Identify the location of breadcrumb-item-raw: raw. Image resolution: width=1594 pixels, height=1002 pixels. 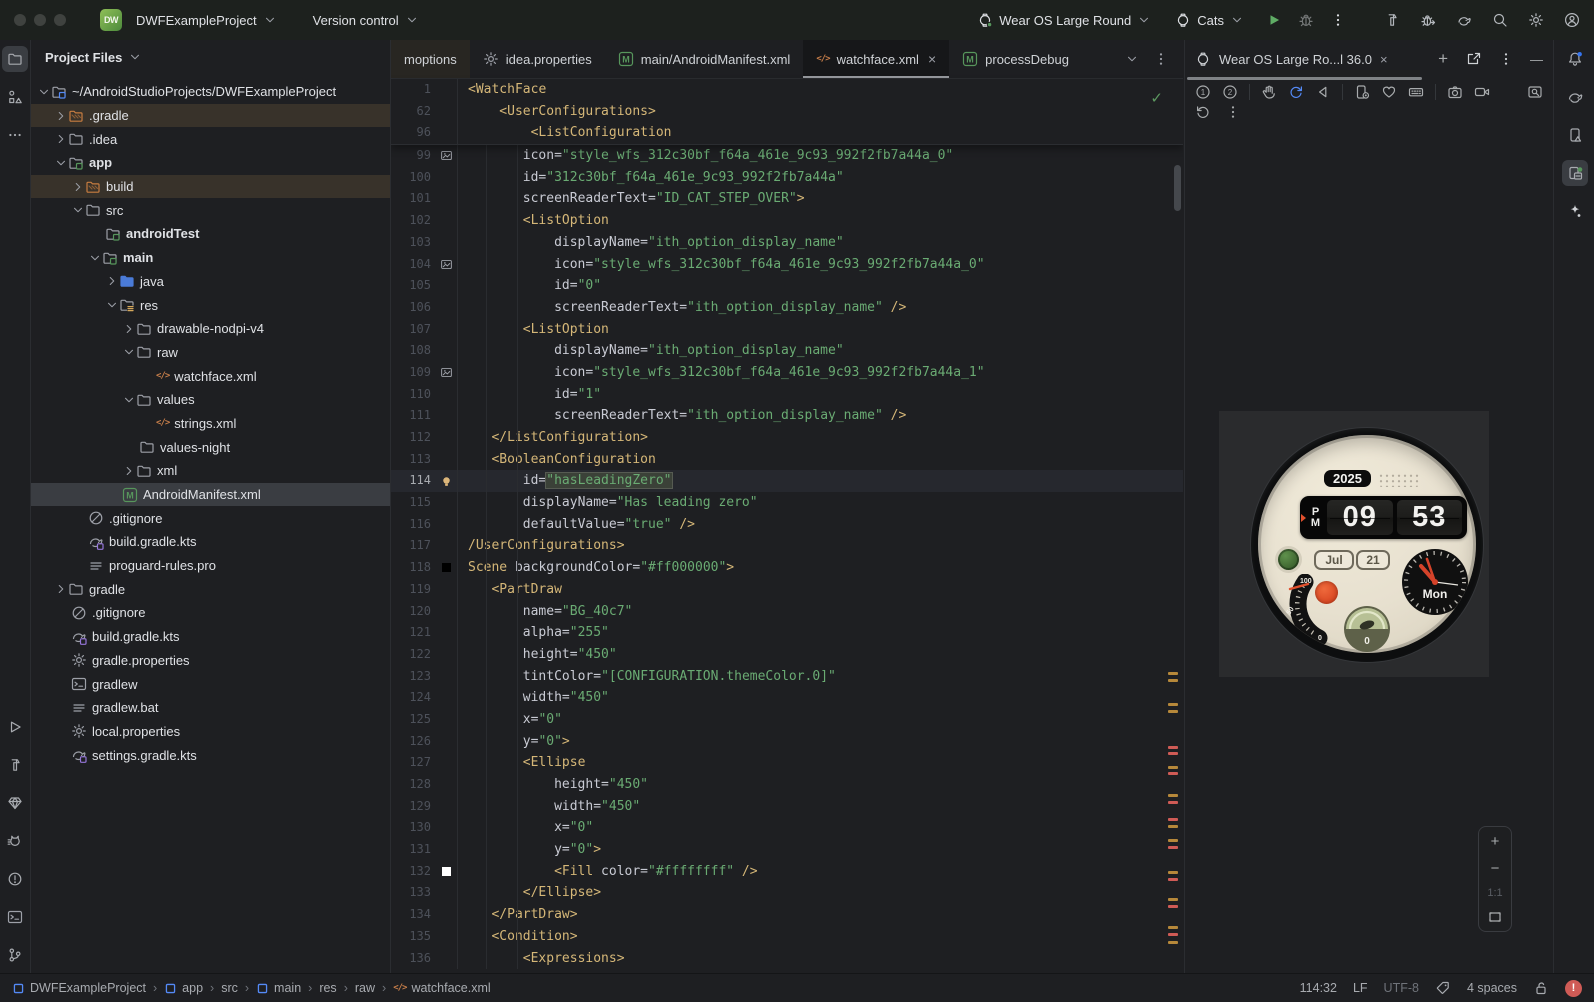
(365, 988).